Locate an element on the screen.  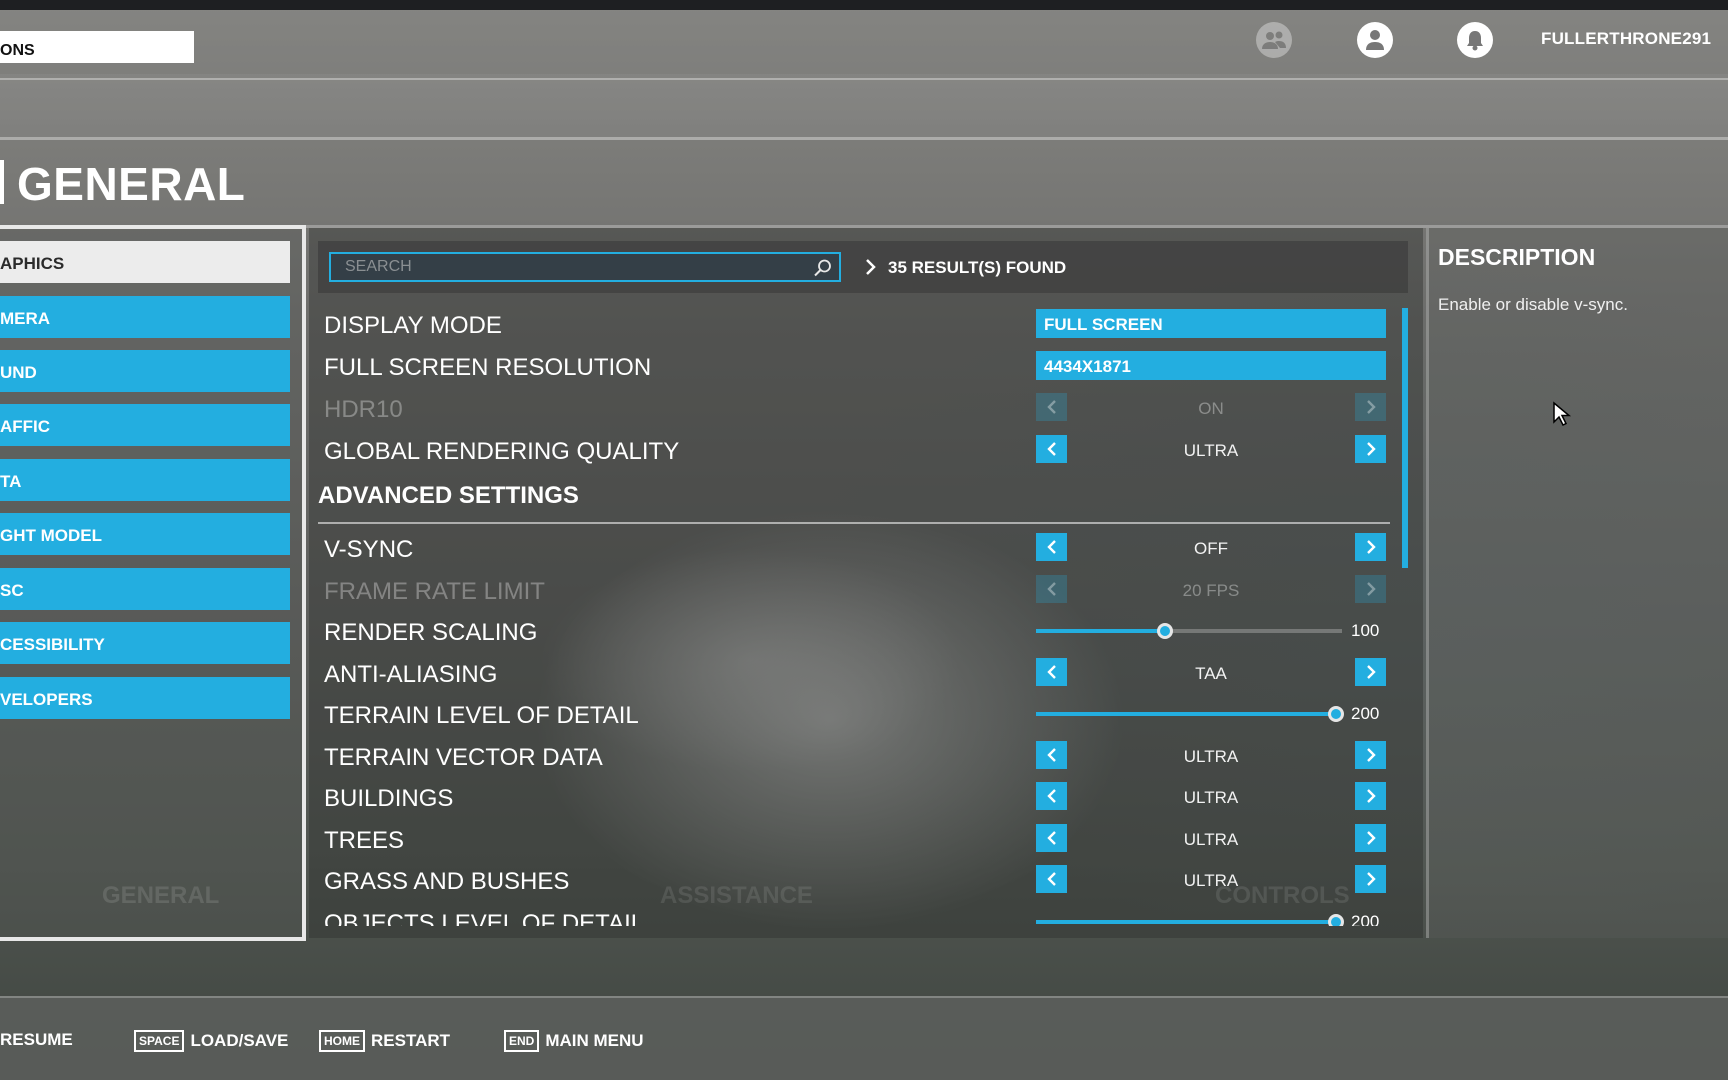
profile-icon is located at coordinates (1375, 40).